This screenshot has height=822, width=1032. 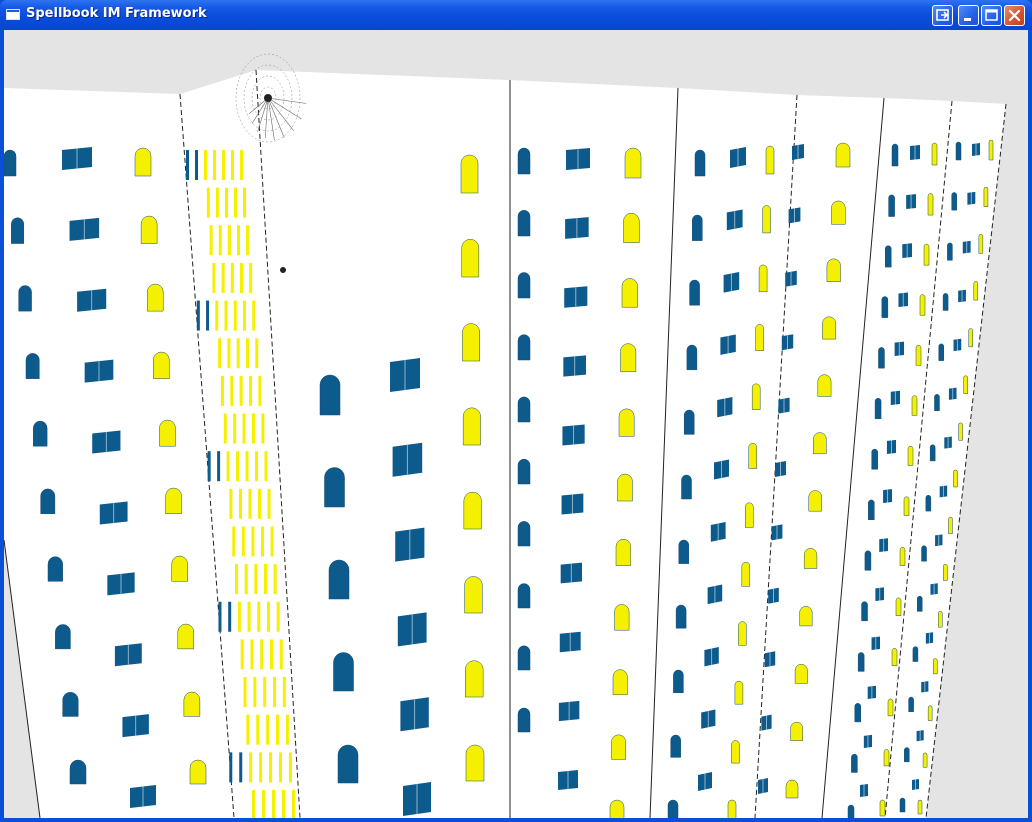 What do you see at coordinates (516, 15) in the screenshot?
I see `title-bar: Spellbook IM Framework` at bounding box center [516, 15].